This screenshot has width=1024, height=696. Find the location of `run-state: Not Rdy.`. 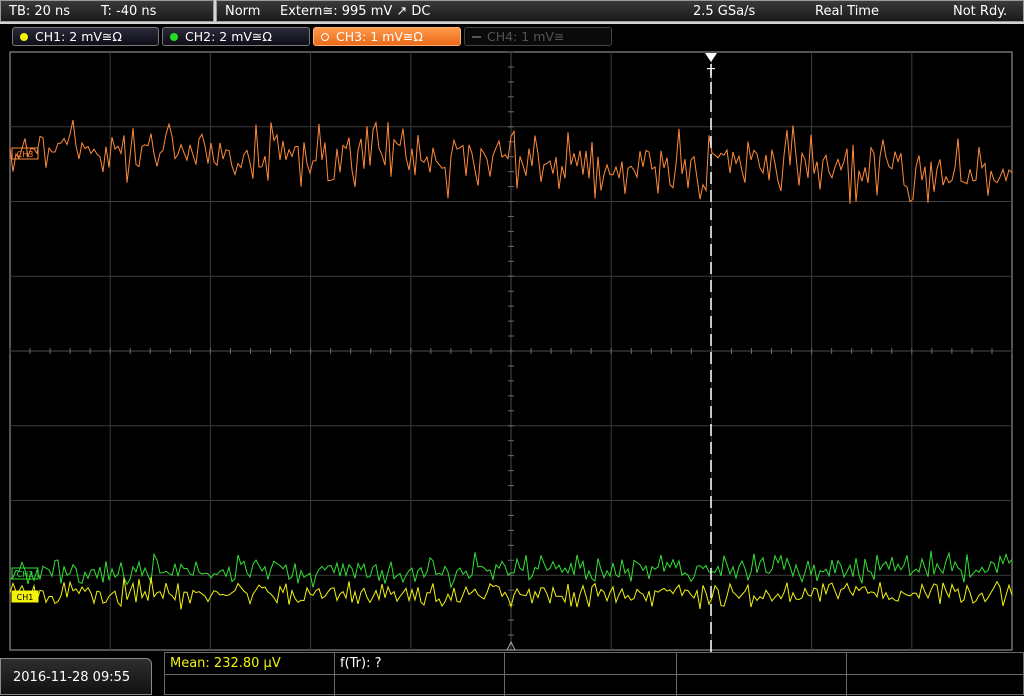

run-state: Not Rdy. is located at coordinates (980, 11).